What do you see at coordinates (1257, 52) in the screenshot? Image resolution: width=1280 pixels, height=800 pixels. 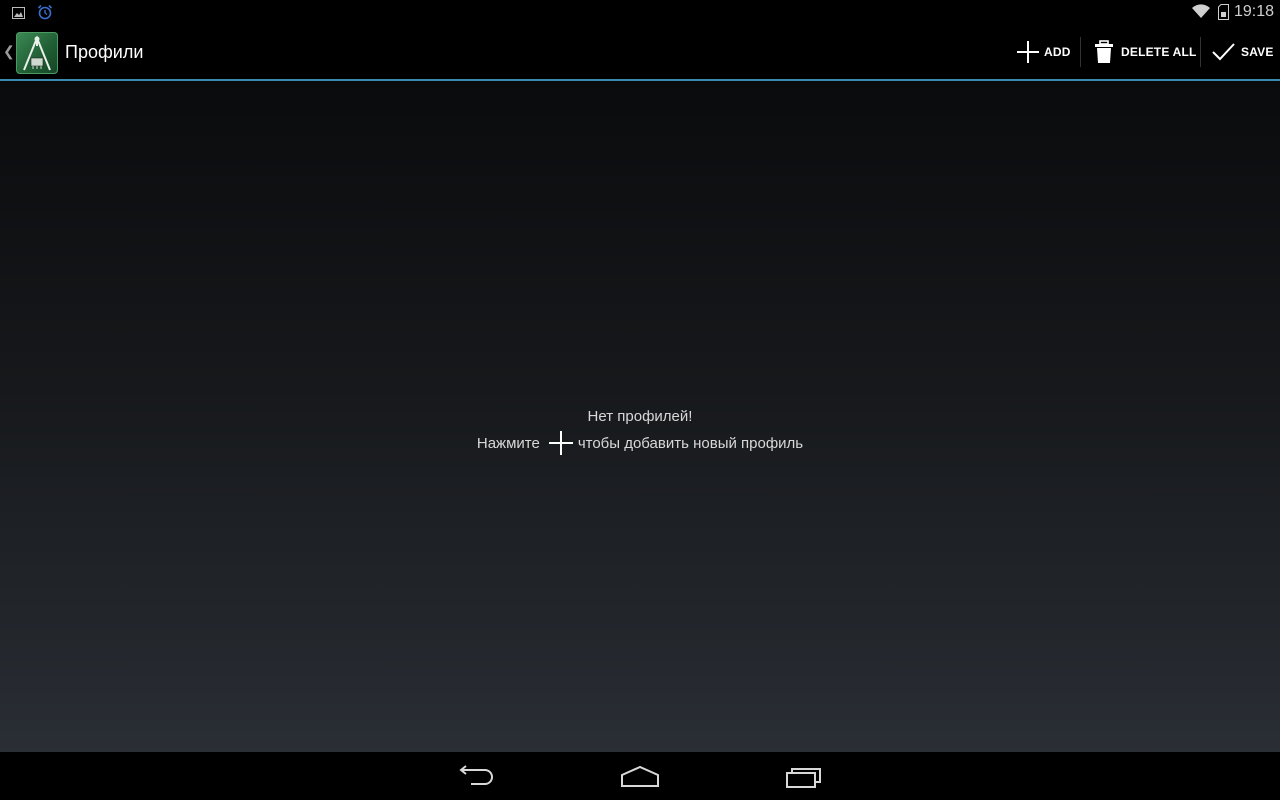 I see `save-label: SAVE` at bounding box center [1257, 52].